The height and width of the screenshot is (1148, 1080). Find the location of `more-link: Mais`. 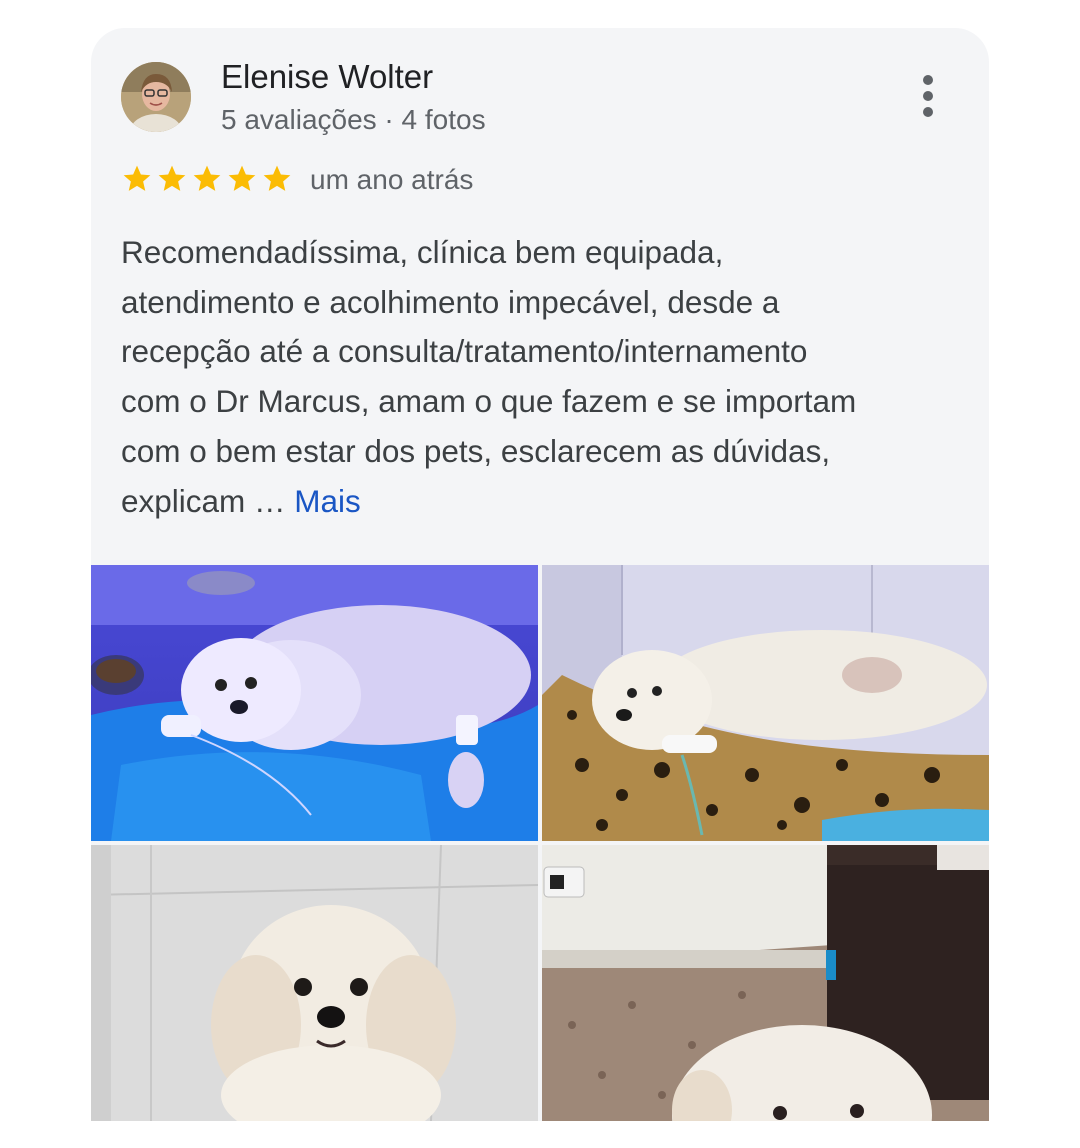

more-link: Mais is located at coordinates (327, 501).